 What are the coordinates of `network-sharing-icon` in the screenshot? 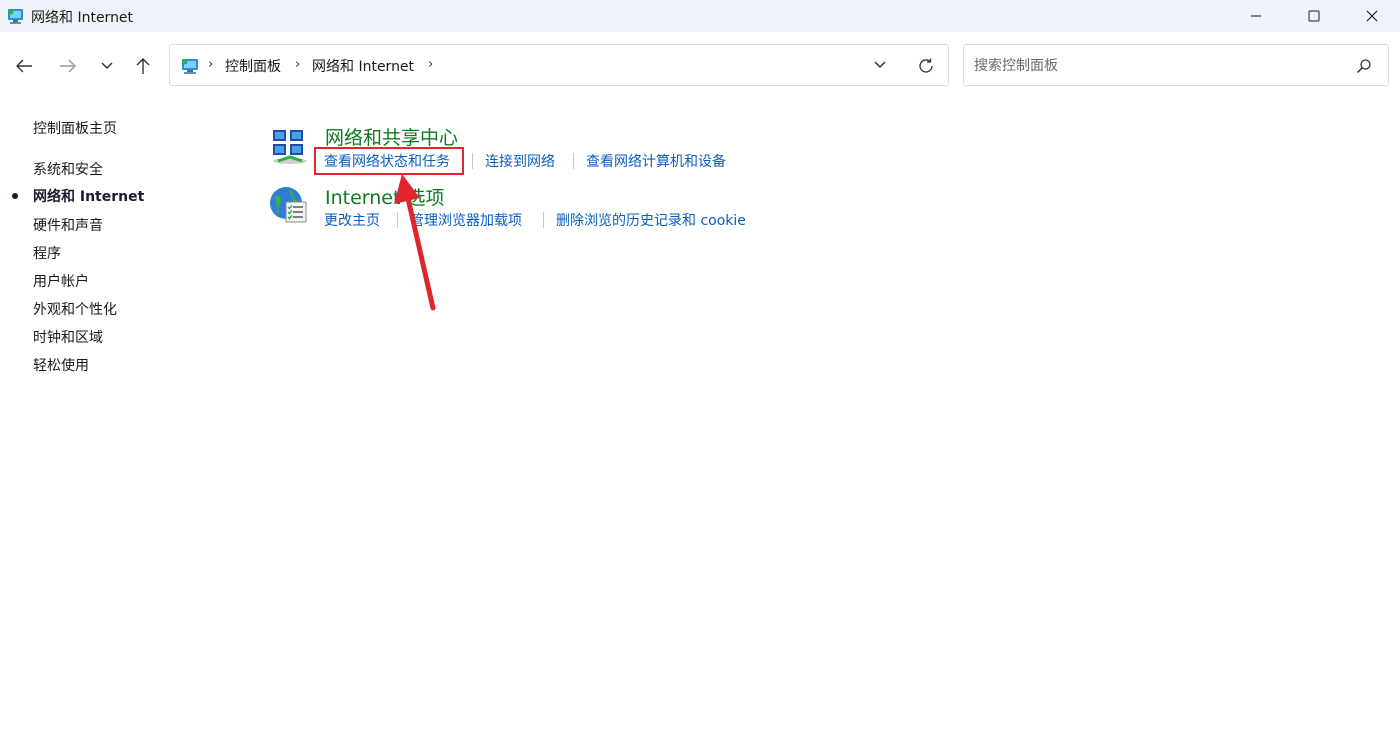 It's located at (290, 147).